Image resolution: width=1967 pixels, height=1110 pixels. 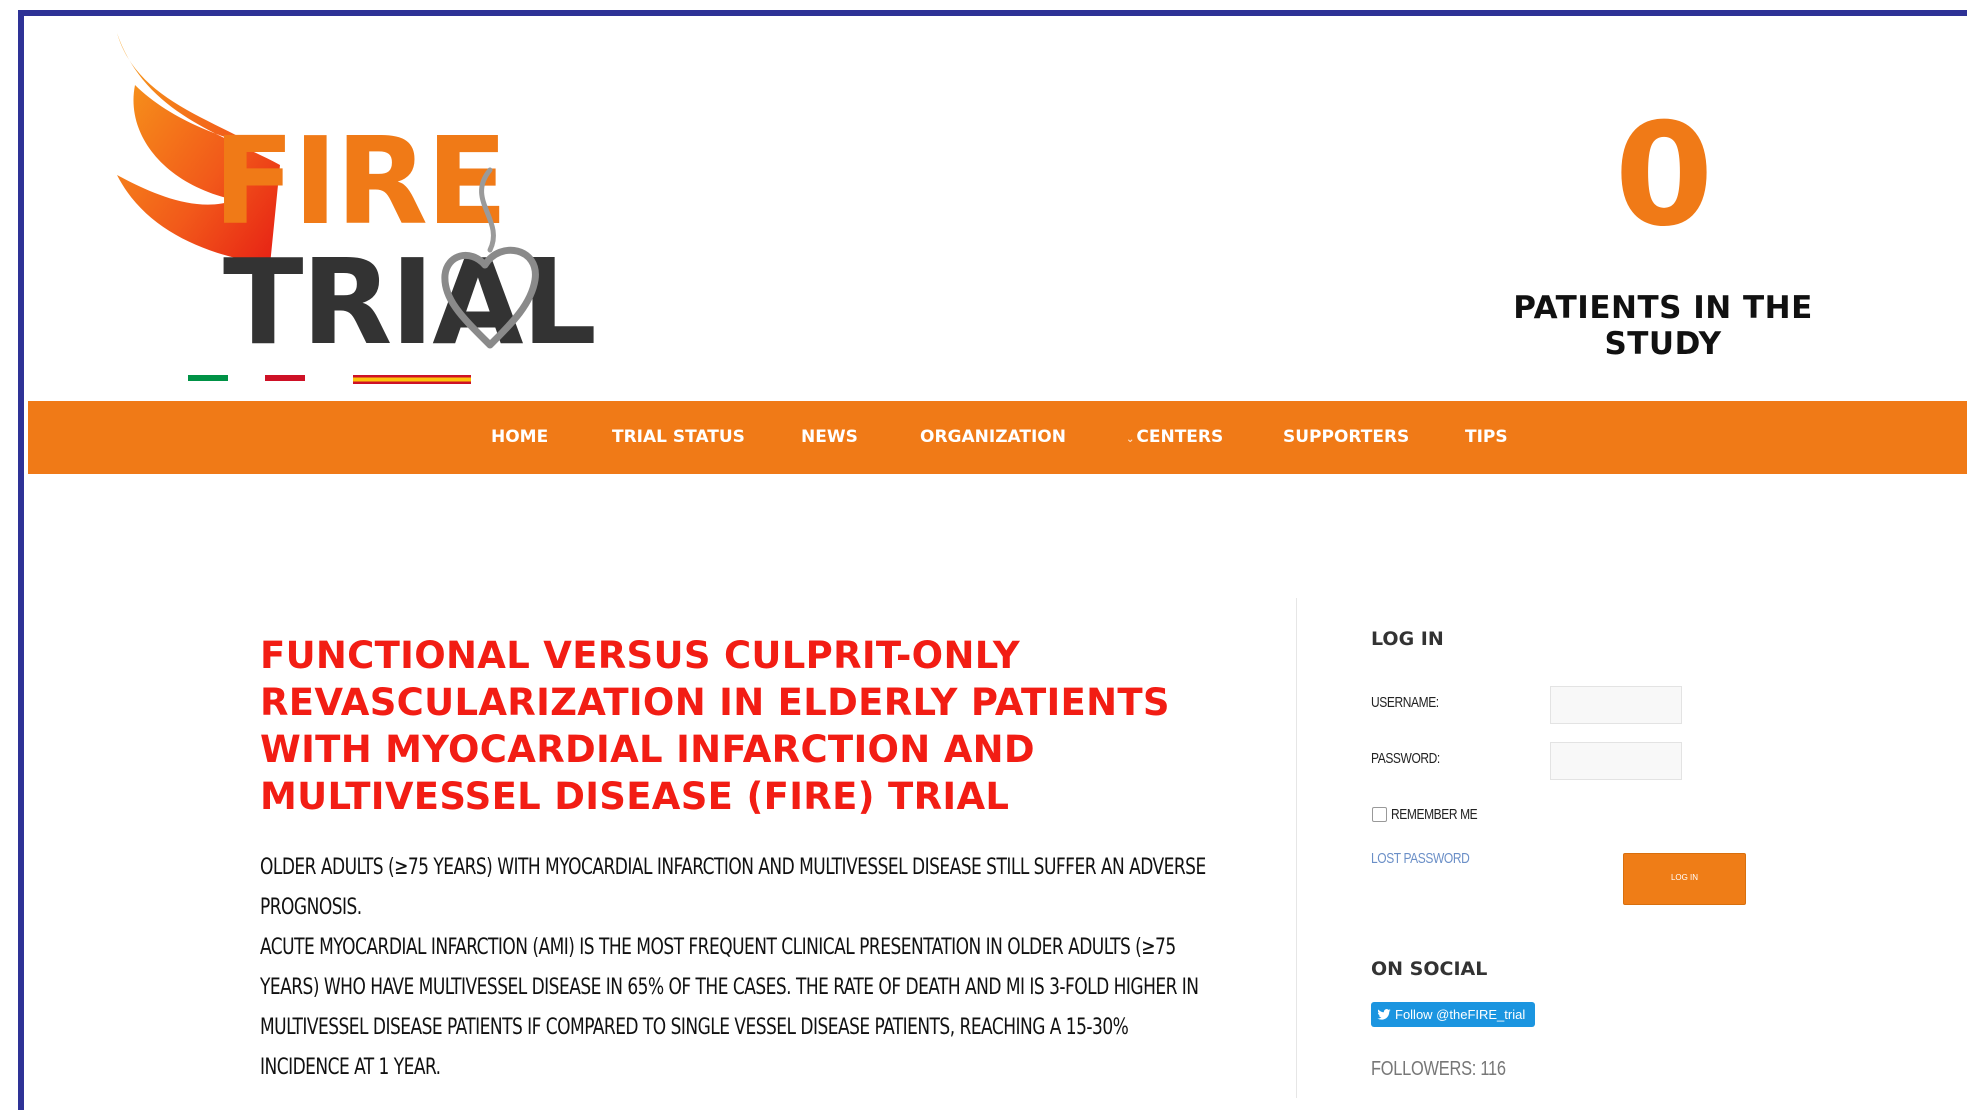 I want to click on nav-item-organization: ORGANIZATION, so click(x=993, y=437).